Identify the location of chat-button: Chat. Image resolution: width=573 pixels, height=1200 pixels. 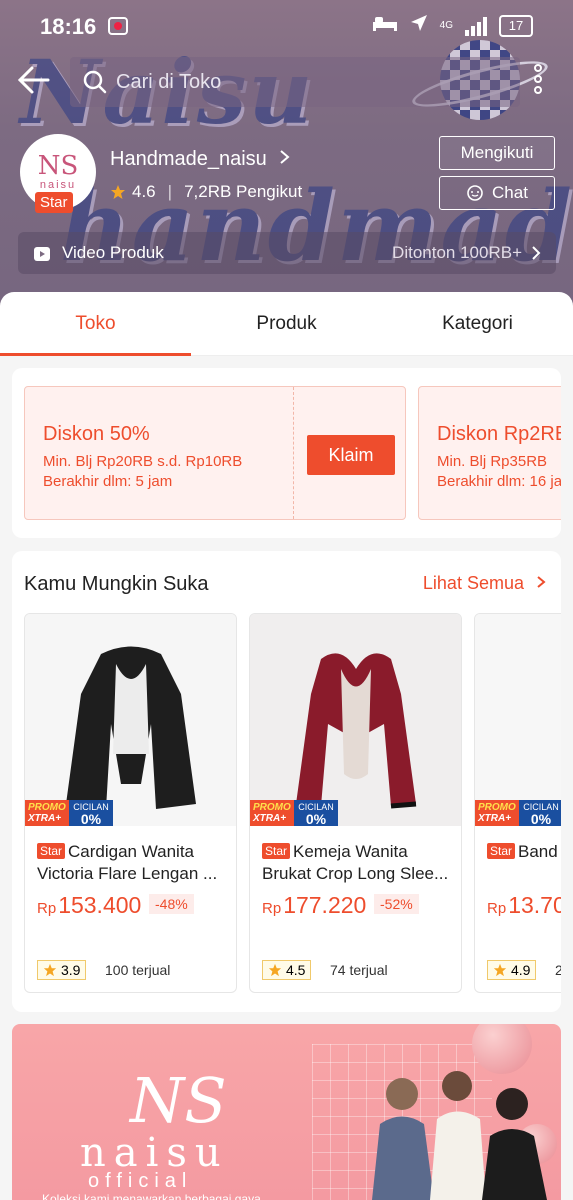
(497, 193).